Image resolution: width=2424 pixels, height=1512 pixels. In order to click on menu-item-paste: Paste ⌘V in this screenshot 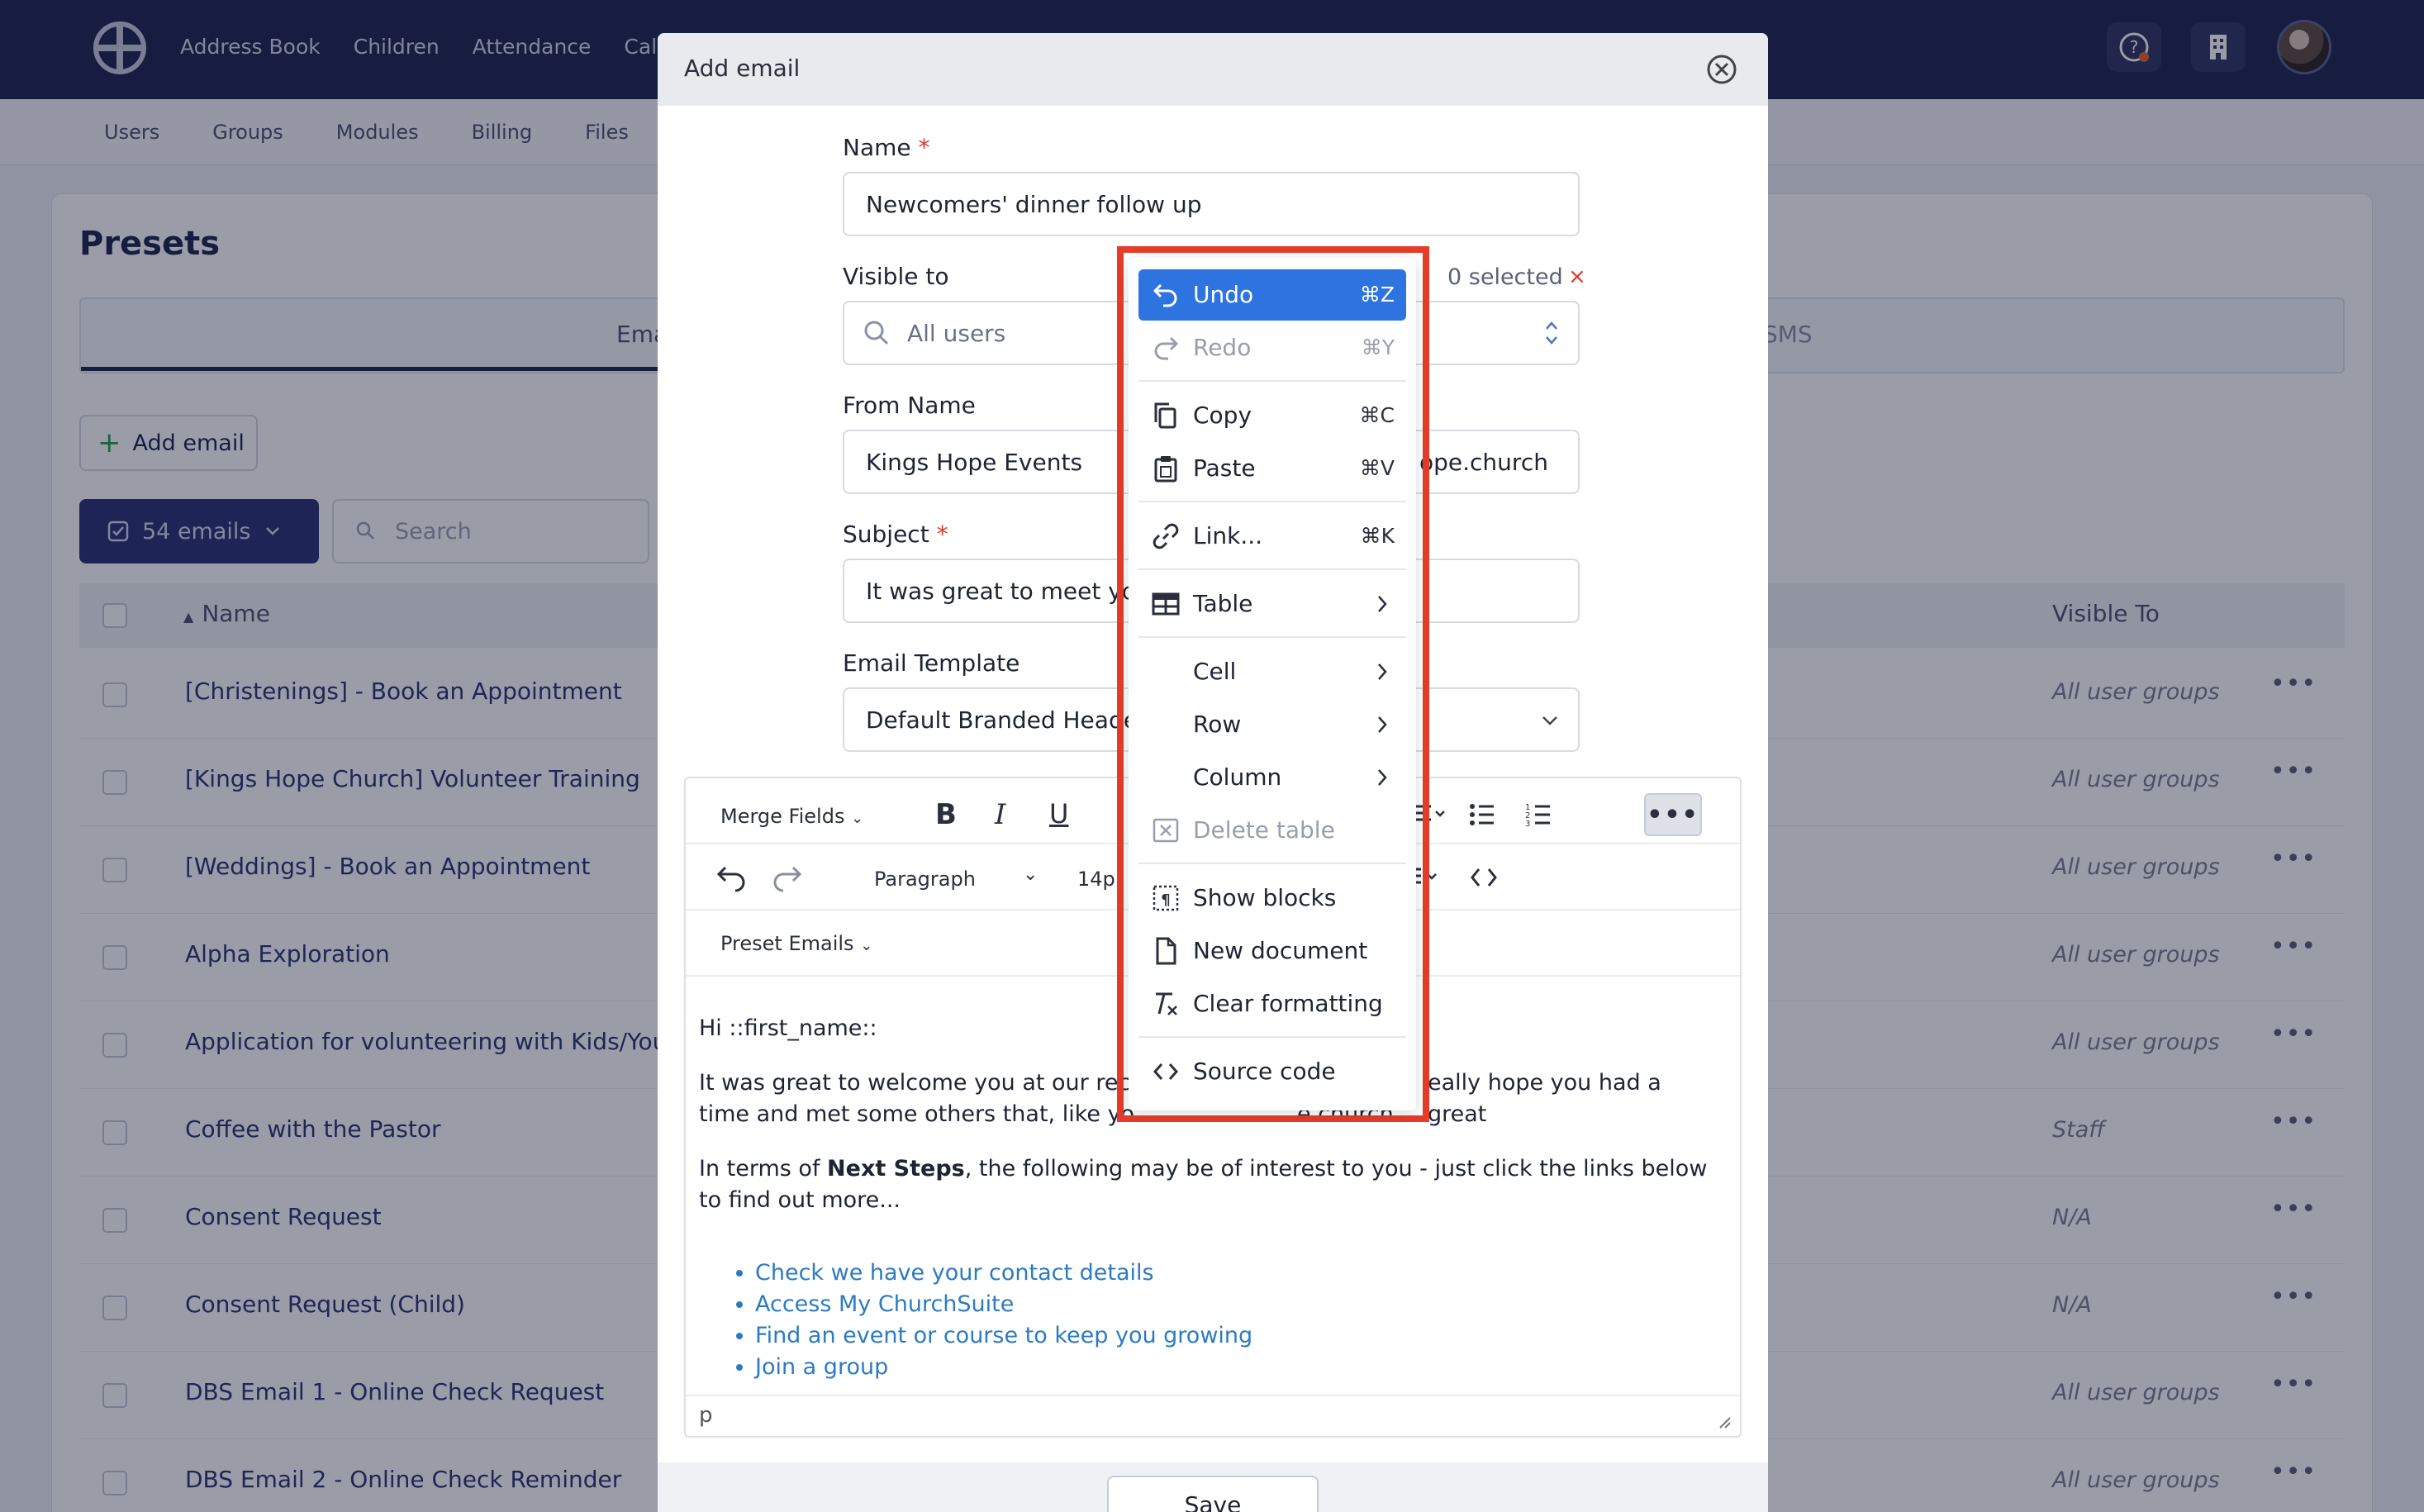, I will do `click(1272, 468)`.